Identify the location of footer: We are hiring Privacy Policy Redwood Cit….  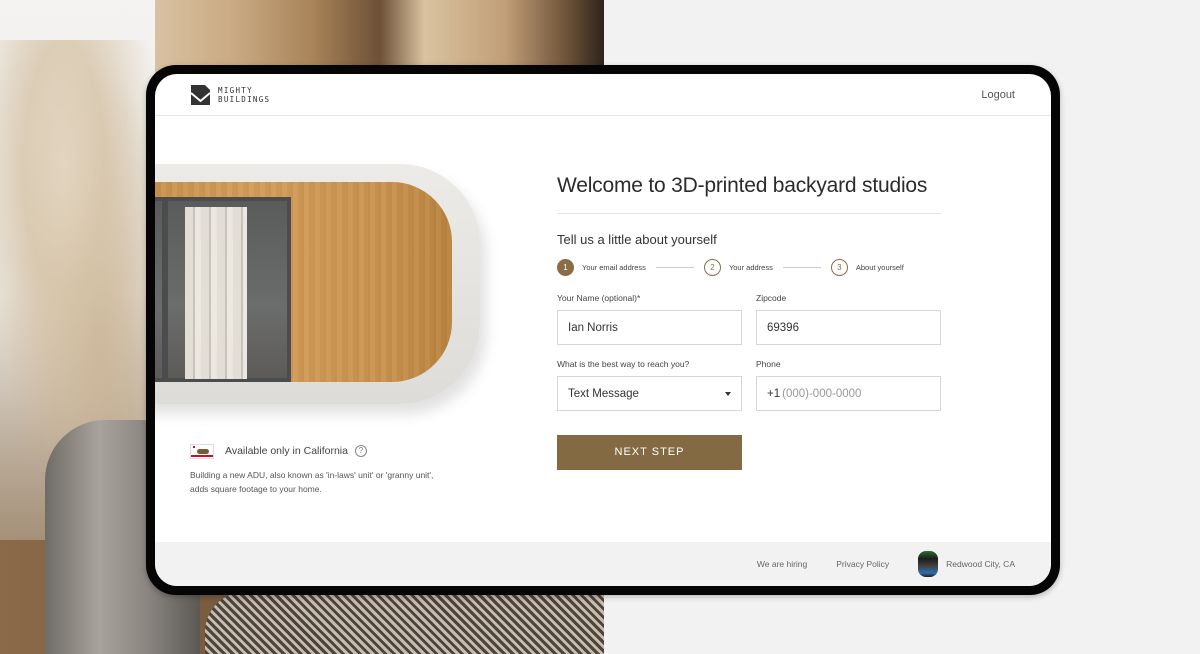
(603, 564).